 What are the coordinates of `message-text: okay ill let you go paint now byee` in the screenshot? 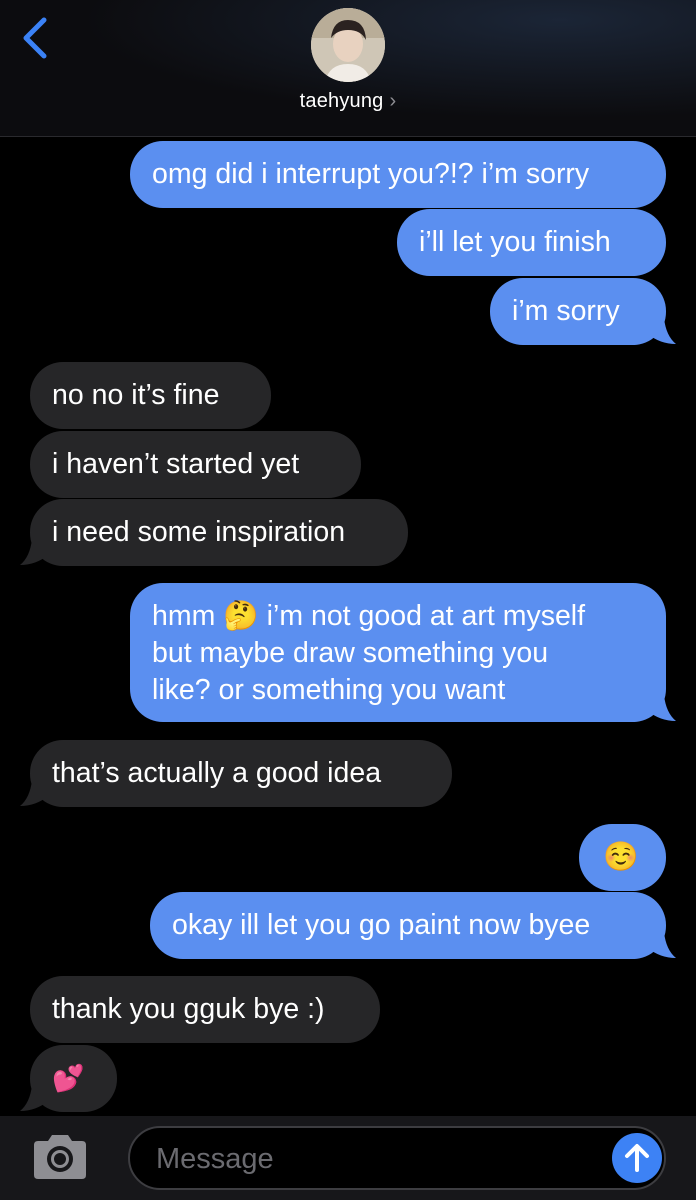 It's located at (381, 925).